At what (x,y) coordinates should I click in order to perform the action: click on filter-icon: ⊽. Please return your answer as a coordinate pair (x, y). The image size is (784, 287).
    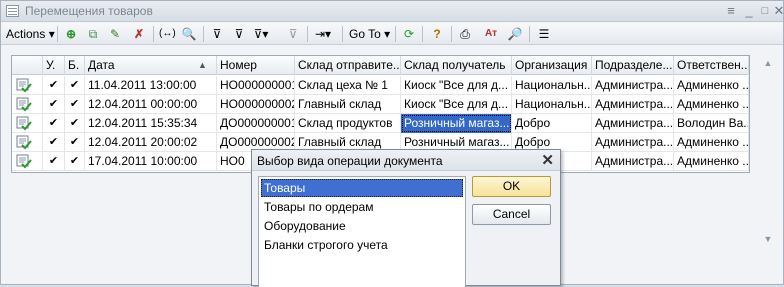
    Looking at the image, I should click on (217, 34).